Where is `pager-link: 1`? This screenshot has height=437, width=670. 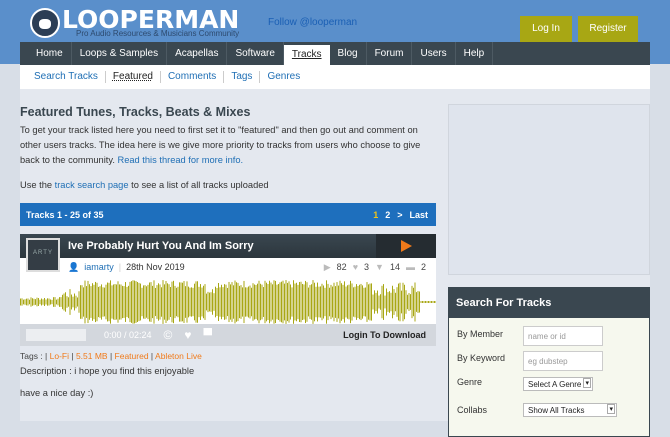 pager-link: 1 is located at coordinates (375, 215).